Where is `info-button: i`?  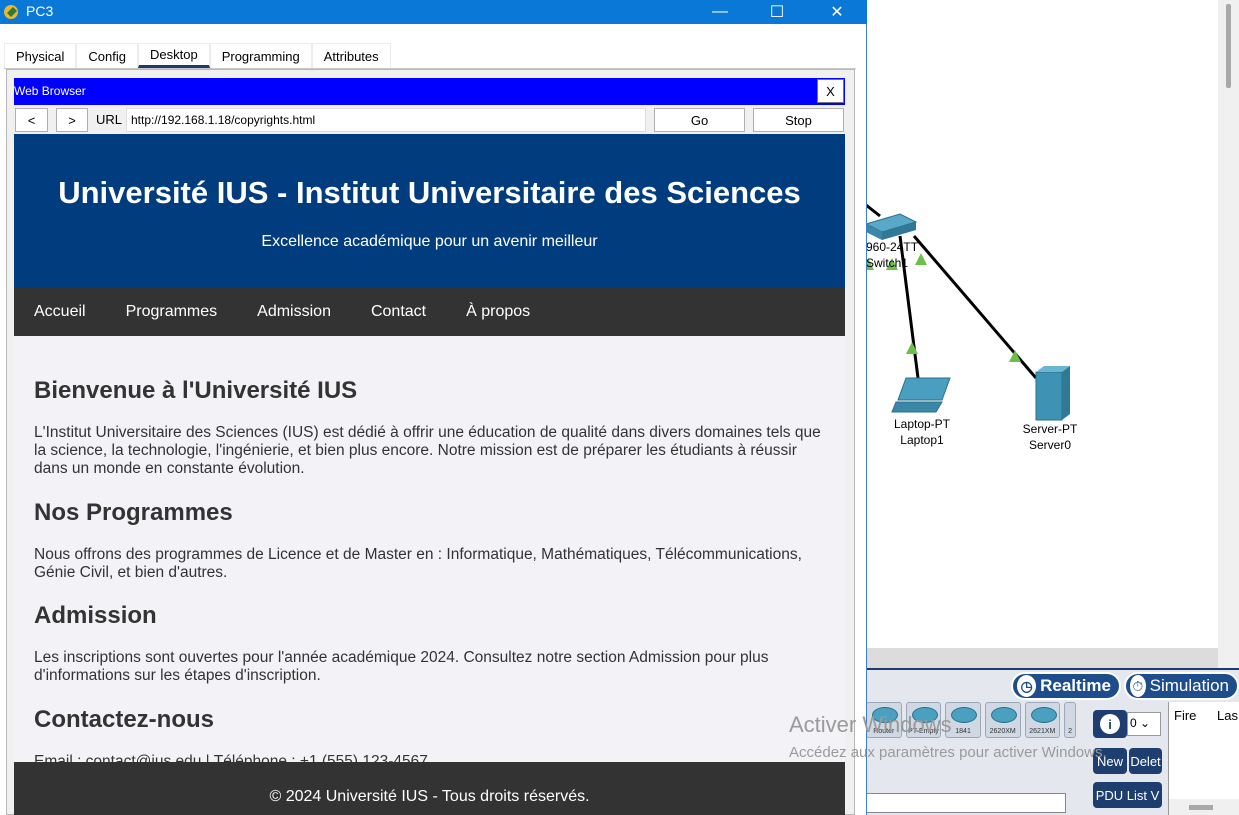
info-button: i is located at coordinates (1110, 724).